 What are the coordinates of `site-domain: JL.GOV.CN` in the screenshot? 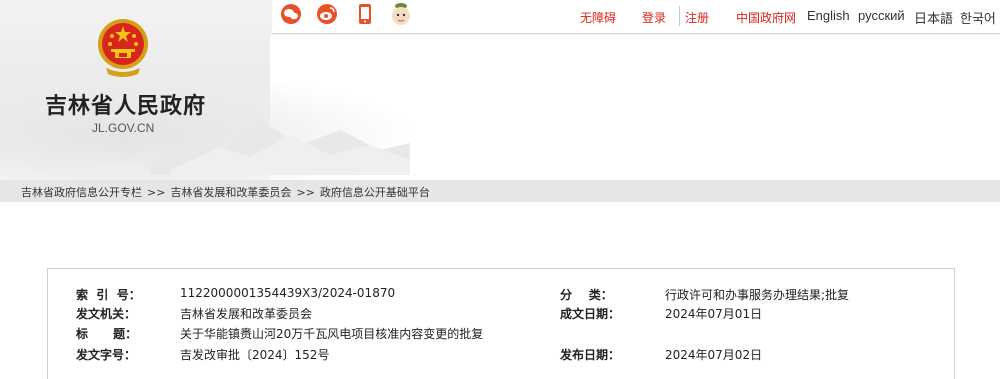 It's located at (123, 128).